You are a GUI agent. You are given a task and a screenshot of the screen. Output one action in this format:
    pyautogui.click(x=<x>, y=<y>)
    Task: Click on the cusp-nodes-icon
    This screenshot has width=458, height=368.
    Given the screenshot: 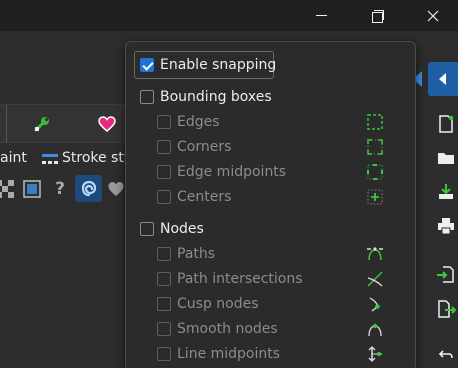 What is the action you would take?
    pyautogui.click(x=375, y=304)
    